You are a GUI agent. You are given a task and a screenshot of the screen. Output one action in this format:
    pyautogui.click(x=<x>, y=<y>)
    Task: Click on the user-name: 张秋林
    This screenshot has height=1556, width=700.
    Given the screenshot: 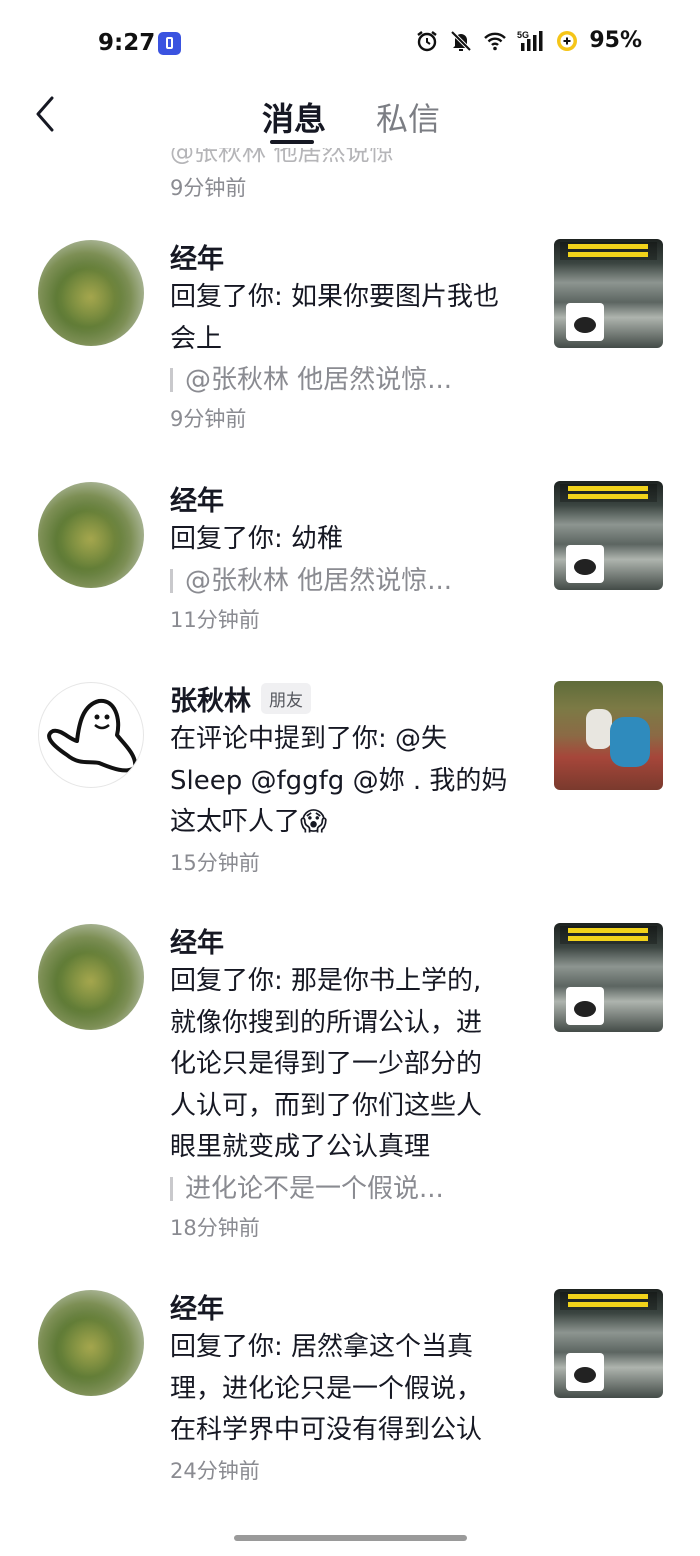 What is the action you would take?
    pyautogui.click(x=210, y=698)
    